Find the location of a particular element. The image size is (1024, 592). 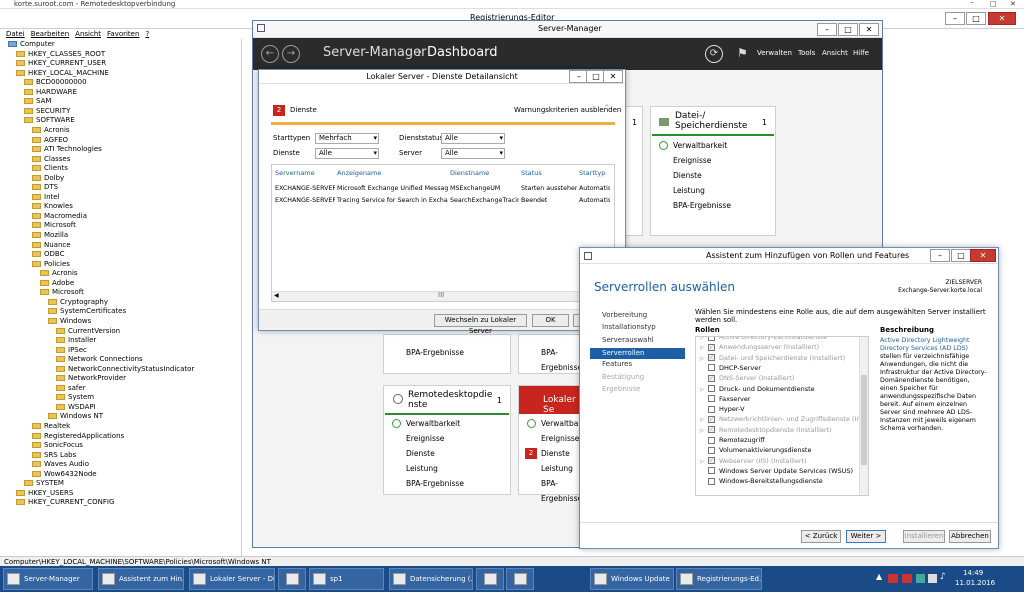

services-dialog-close-button: ✕ is located at coordinates (613, 76).